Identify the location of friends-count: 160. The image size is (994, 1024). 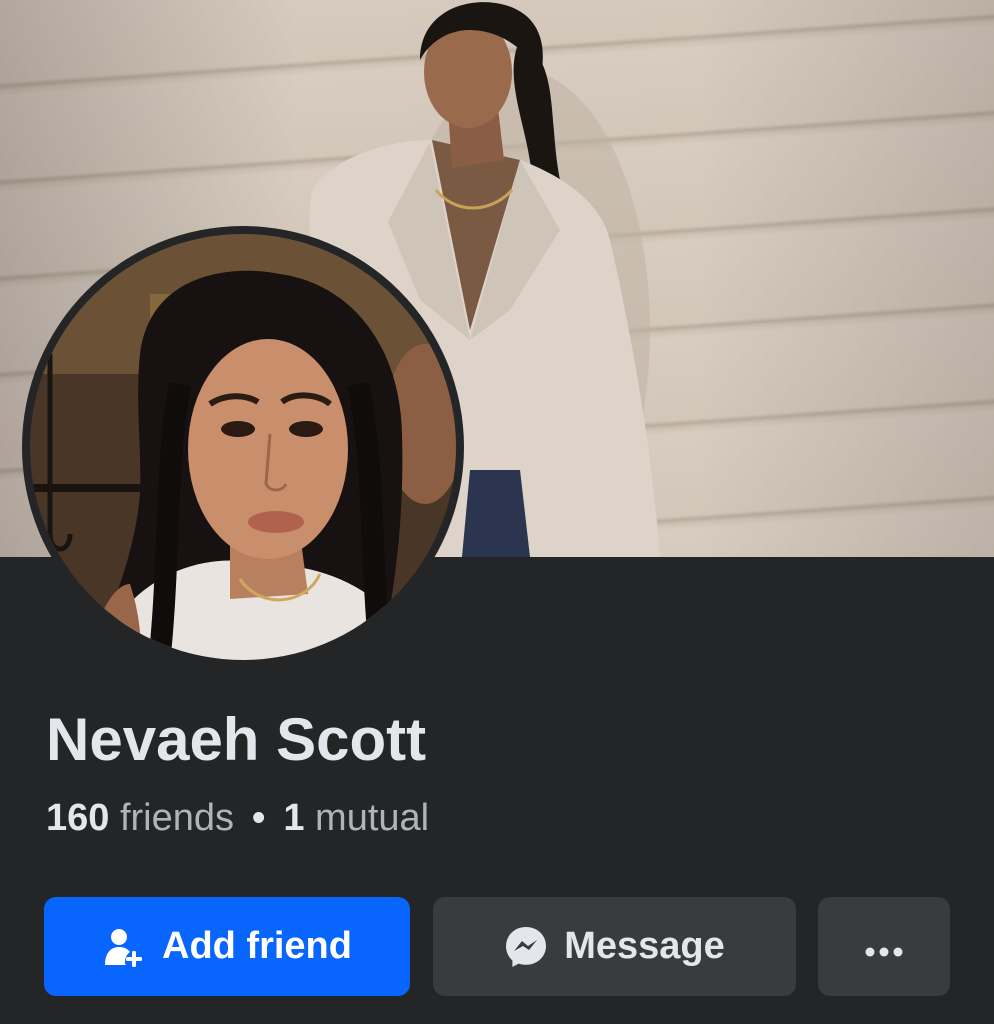
(78, 818).